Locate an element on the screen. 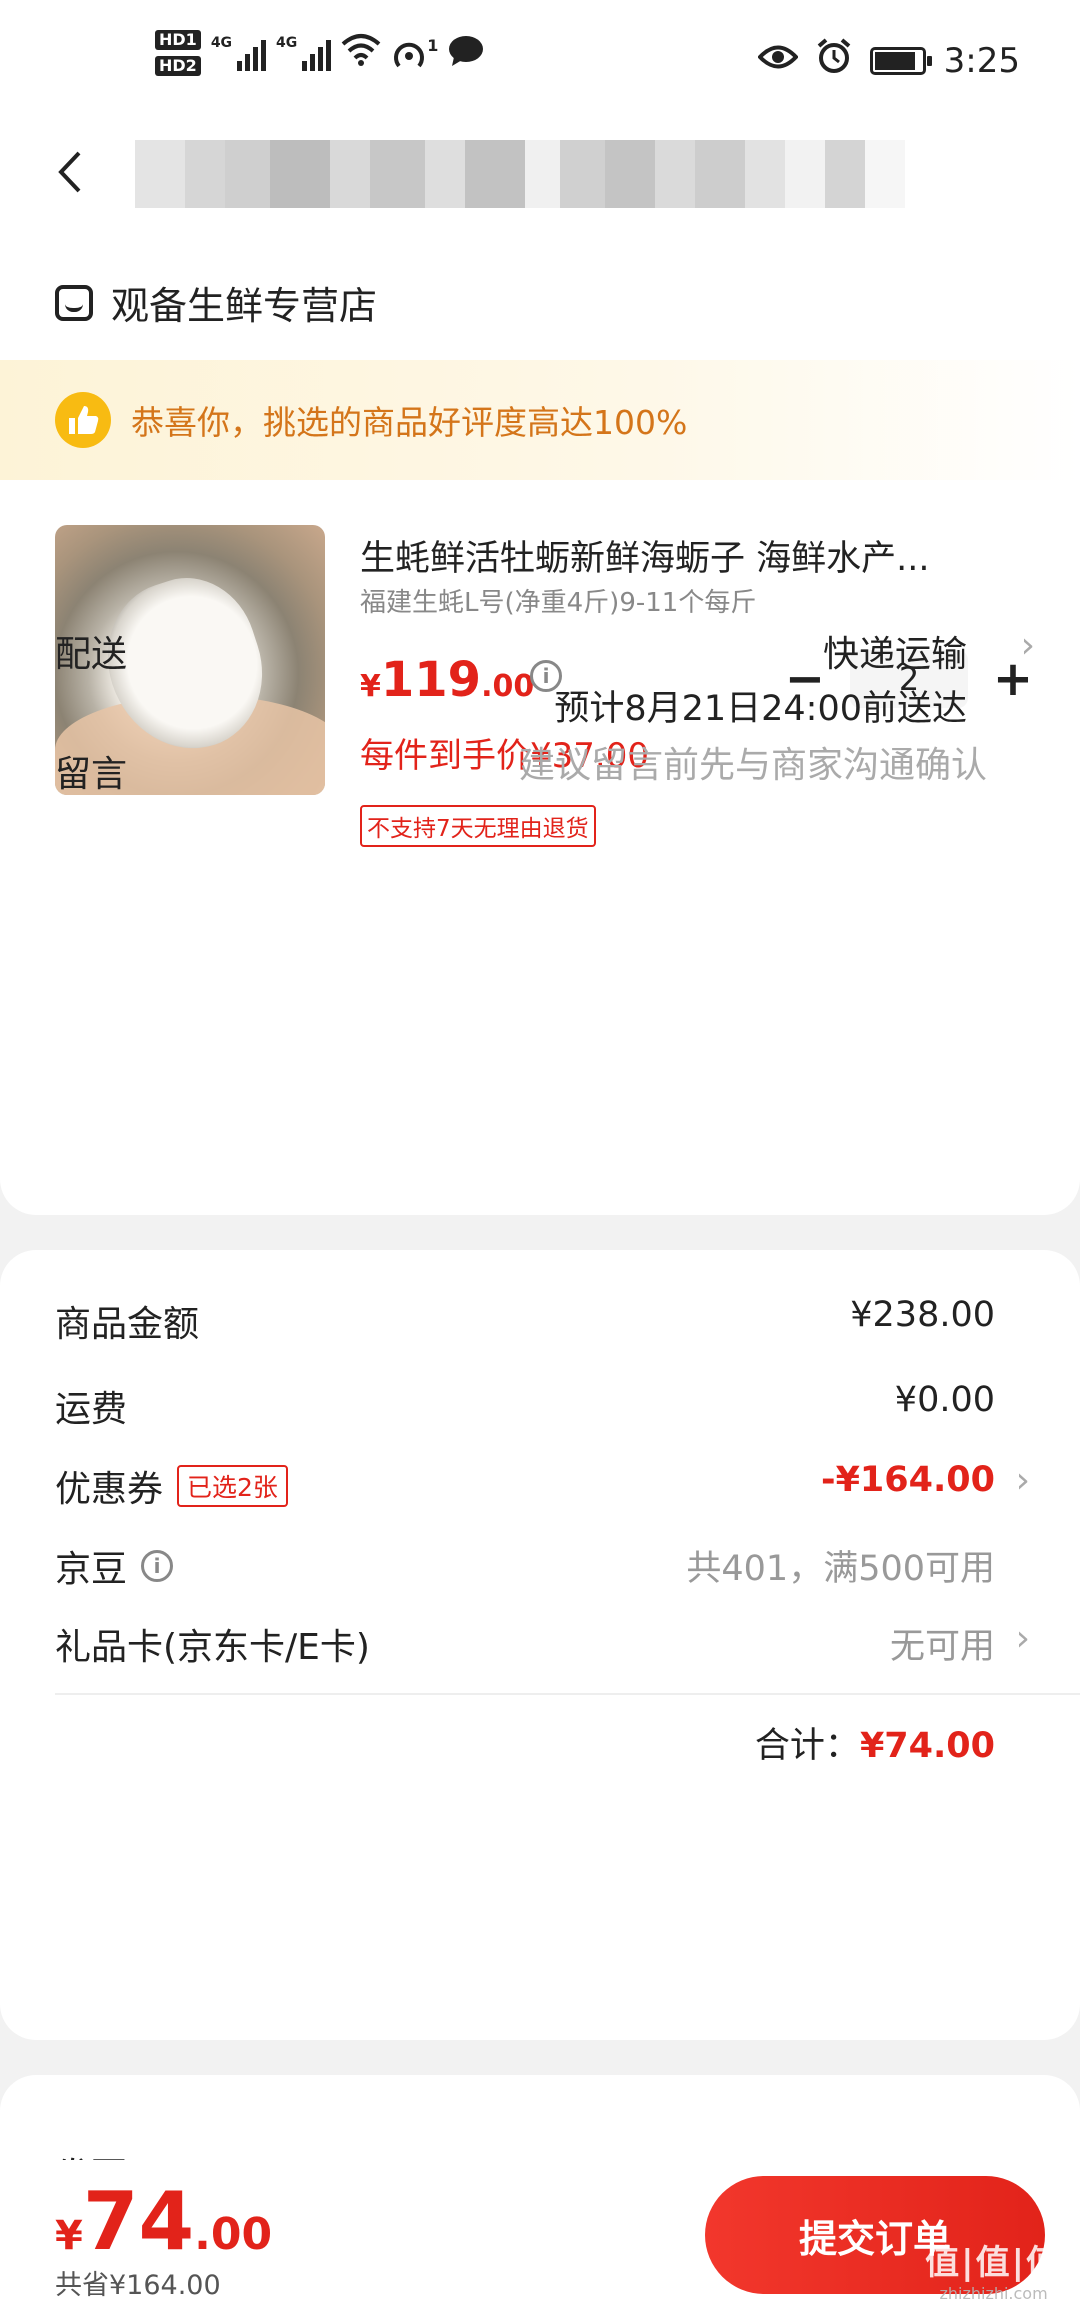  jingdou-info-icon: i is located at coordinates (157, 1566).